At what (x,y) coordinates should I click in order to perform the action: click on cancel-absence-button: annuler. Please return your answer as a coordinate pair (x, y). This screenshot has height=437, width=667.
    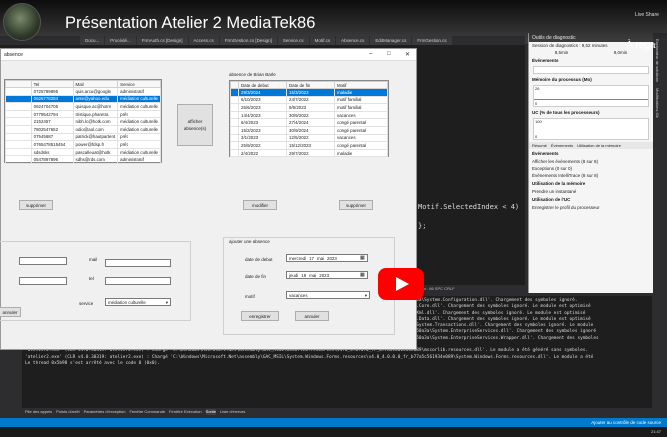
    Looking at the image, I should click on (312, 316).